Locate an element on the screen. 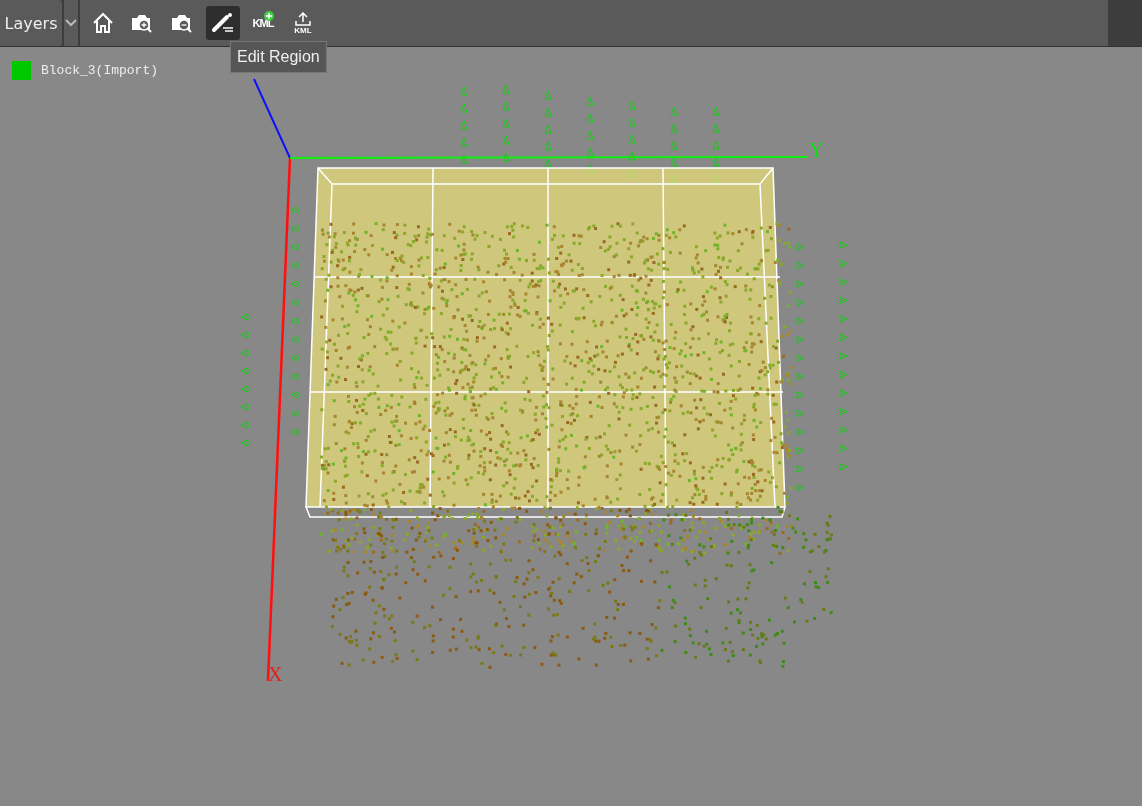  tooltip: Edit Region is located at coordinates (278, 57).